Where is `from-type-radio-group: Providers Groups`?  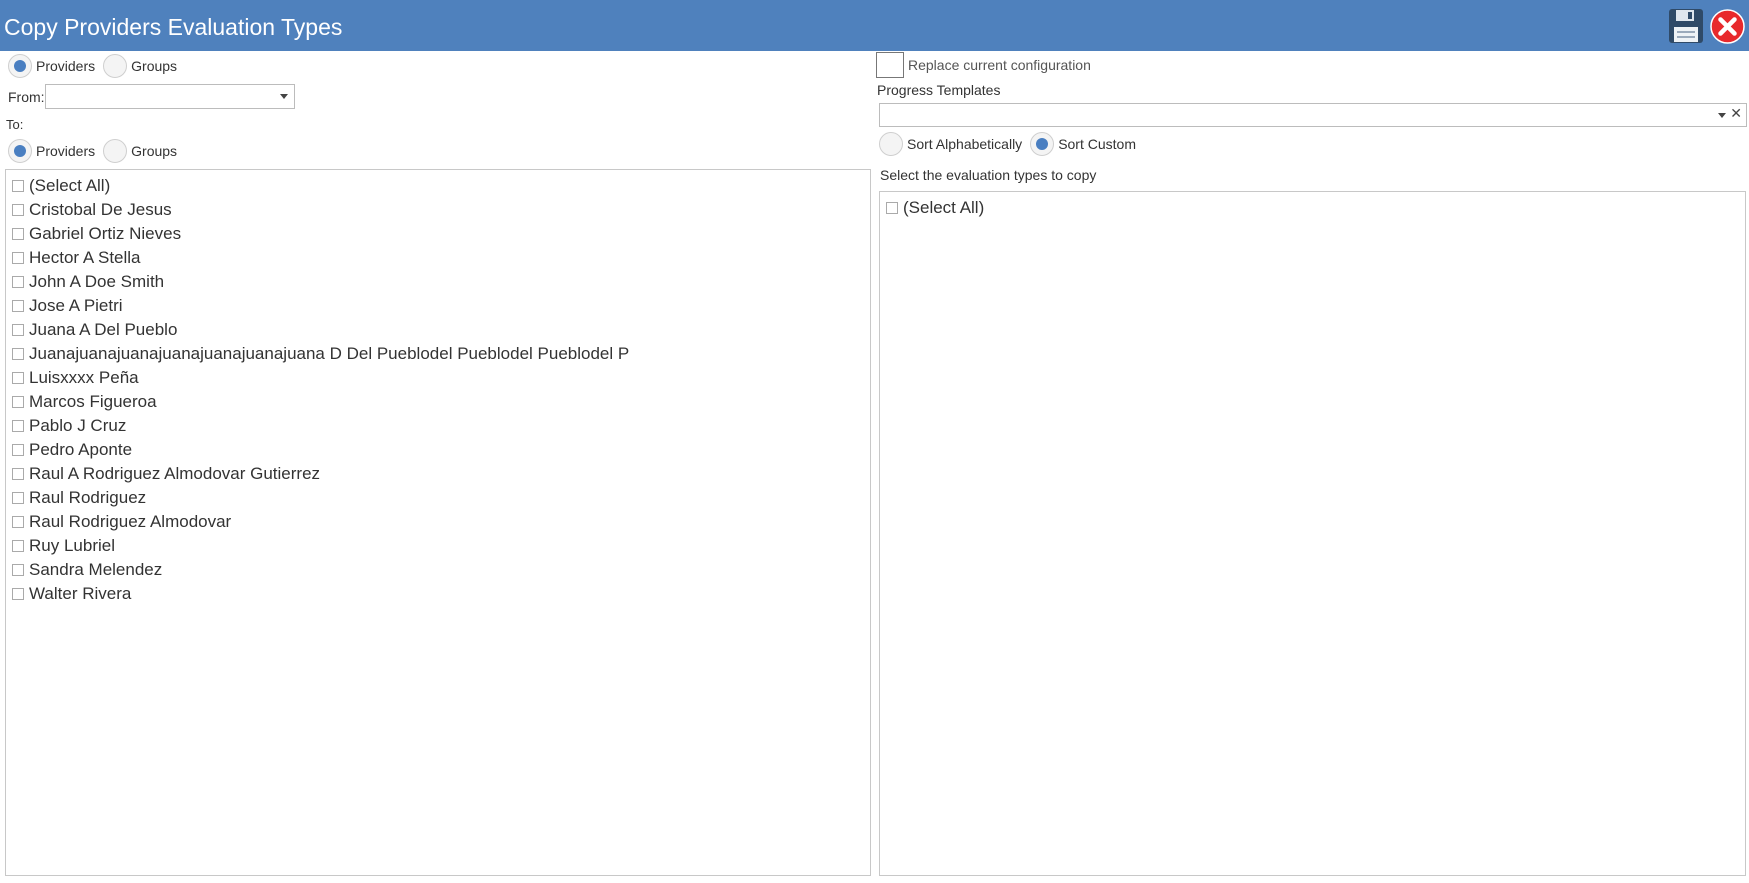
from-type-radio-group: Providers Groups is located at coordinates (96, 66).